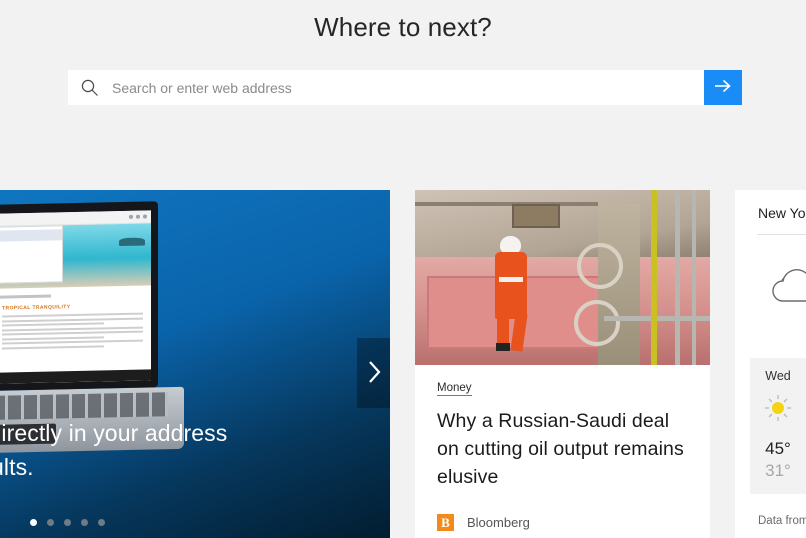  What do you see at coordinates (778, 408) in the screenshot?
I see `sunny-icon` at bounding box center [778, 408].